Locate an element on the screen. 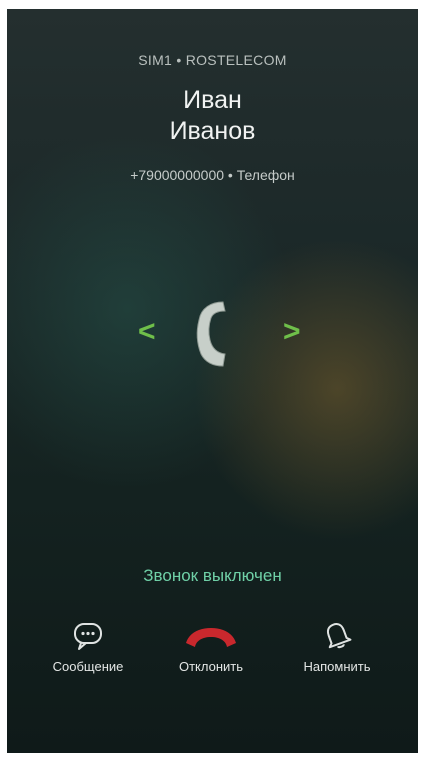 This screenshot has width=425, height=762. sim-carrier-label: SIM1 • ROSTELECOM is located at coordinates (212, 60).